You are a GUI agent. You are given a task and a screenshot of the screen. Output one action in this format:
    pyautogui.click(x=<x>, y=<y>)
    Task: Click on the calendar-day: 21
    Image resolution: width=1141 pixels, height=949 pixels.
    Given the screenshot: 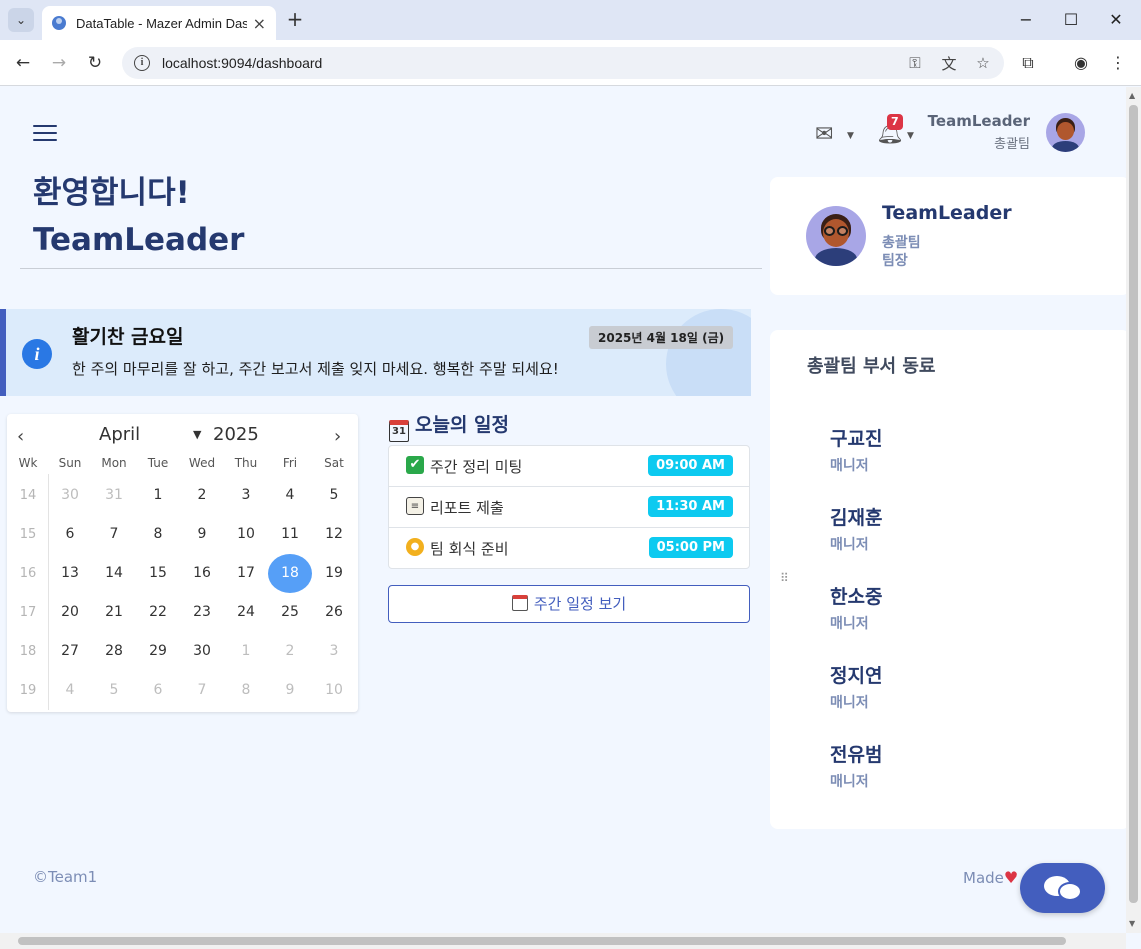 What is the action you would take?
    pyautogui.click(x=114, y=612)
    